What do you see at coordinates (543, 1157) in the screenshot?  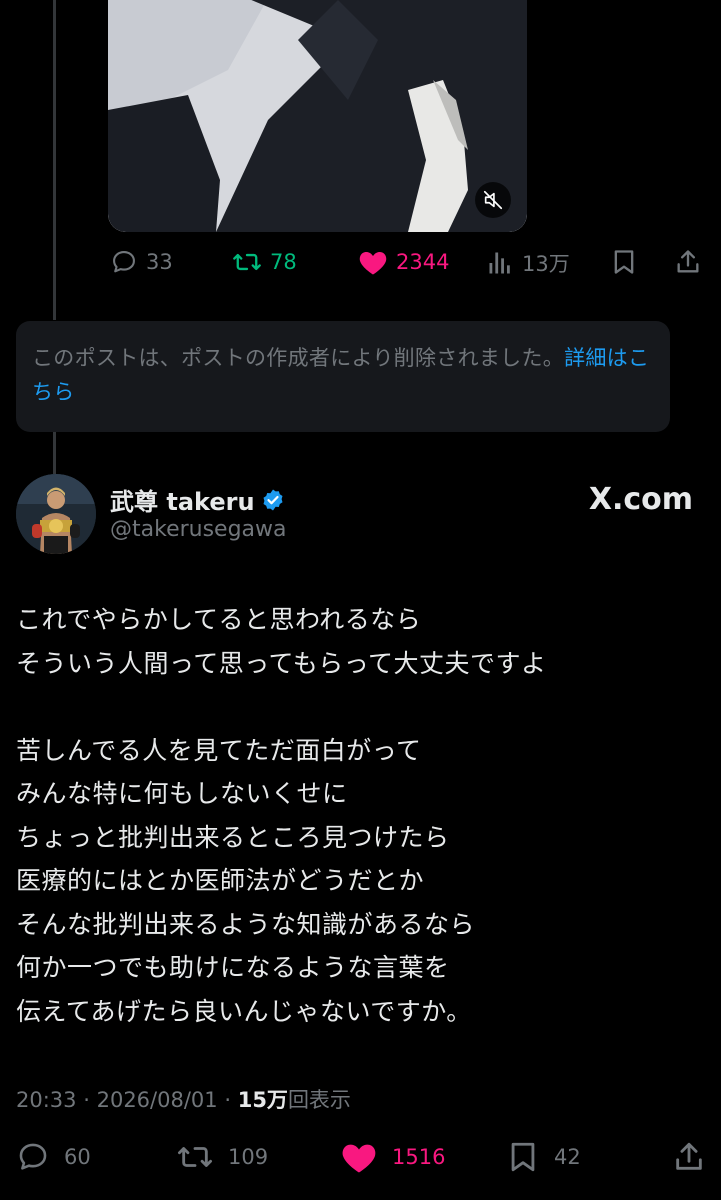 I see `main-bookmark-button: 42` at bounding box center [543, 1157].